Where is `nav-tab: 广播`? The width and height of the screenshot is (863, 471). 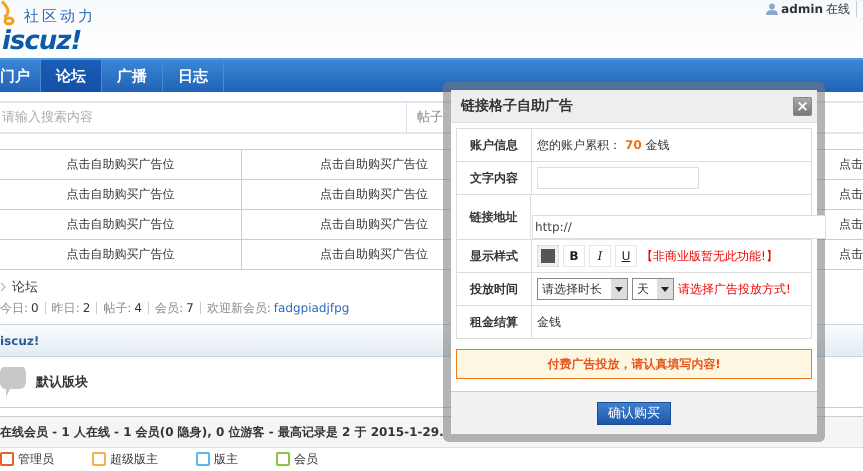 nav-tab: 广播 is located at coordinates (132, 76).